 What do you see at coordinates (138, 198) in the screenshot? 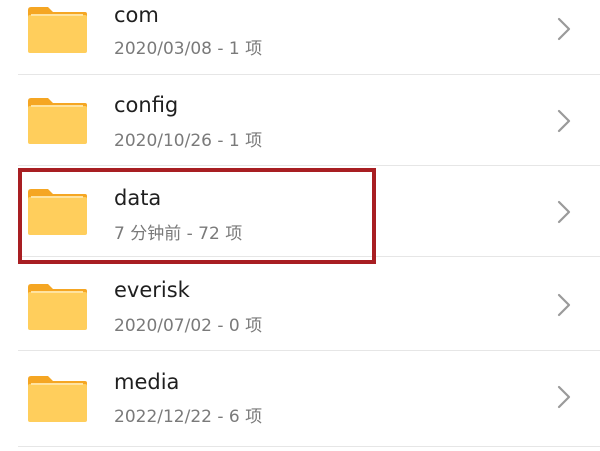
I see `item-name: data` at bounding box center [138, 198].